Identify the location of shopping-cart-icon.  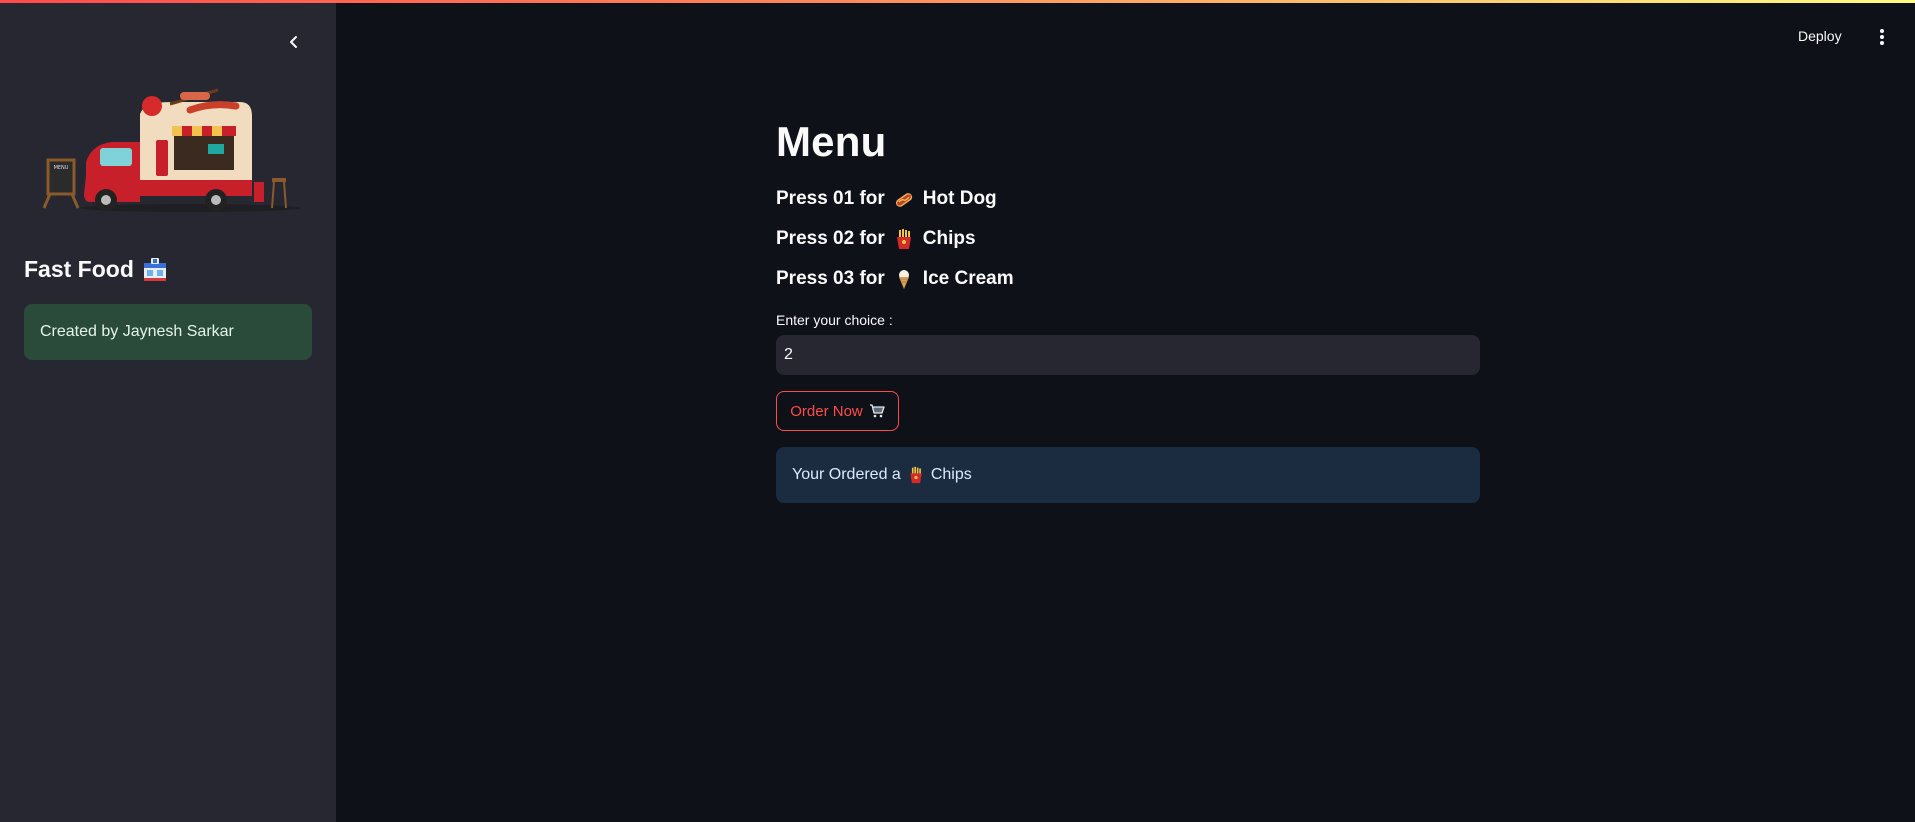
(877, 411).